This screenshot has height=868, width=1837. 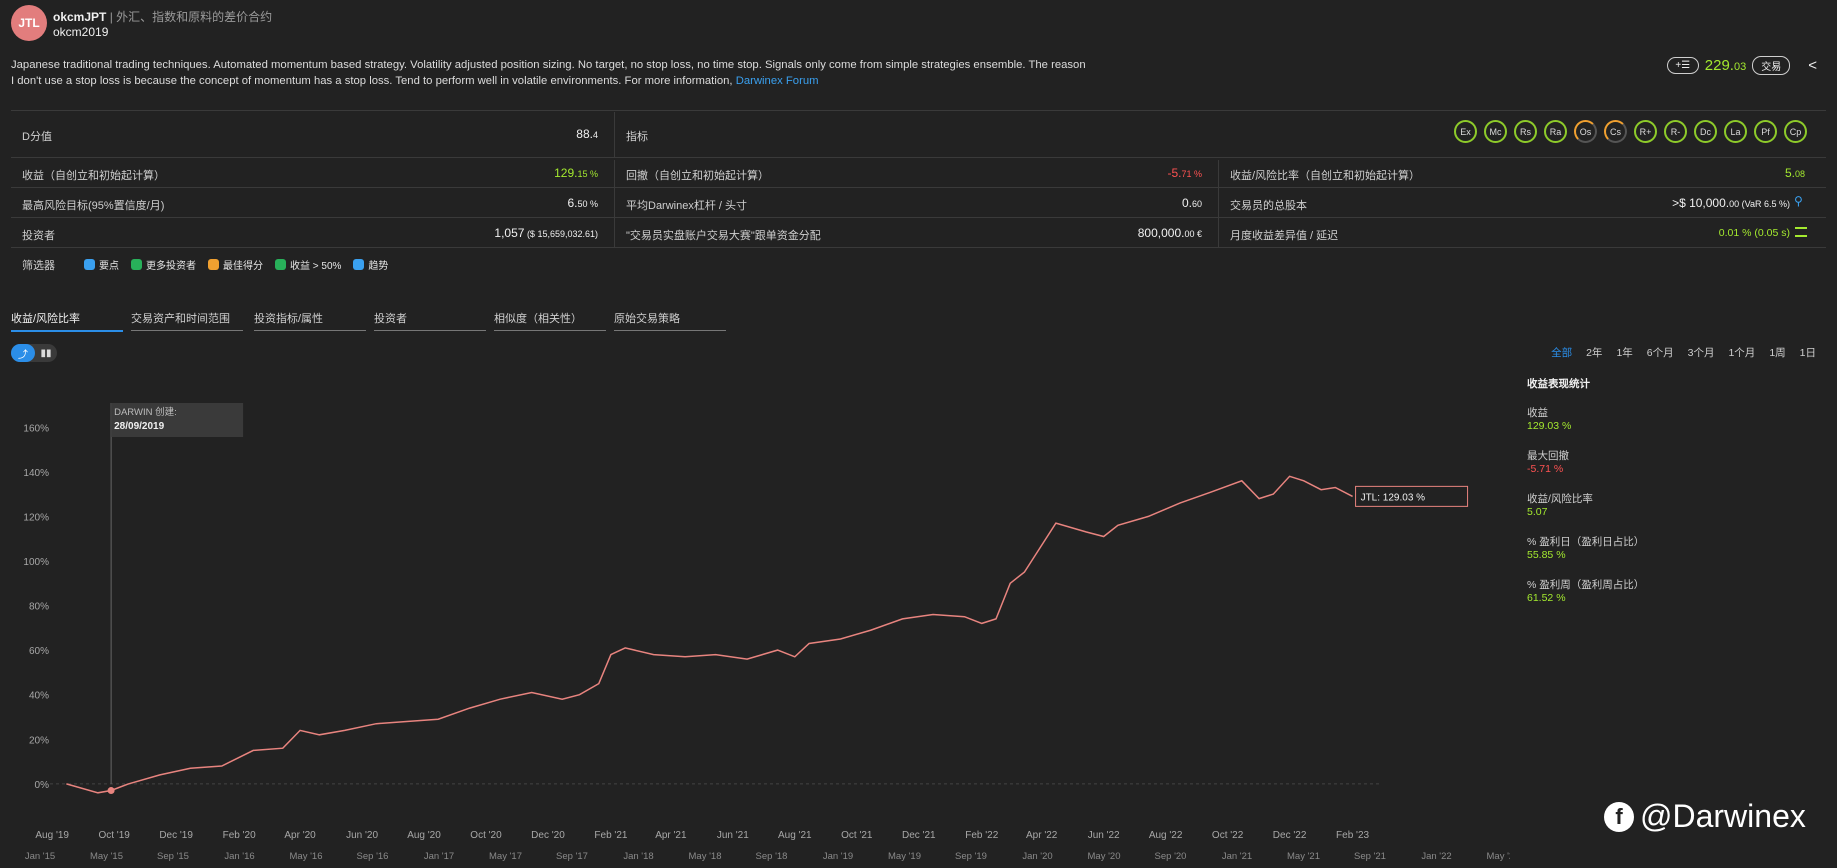 What do you see at coordinates (40, 856) in the screenshot?
I see `navigator-tick-label: Jan '15` at bounding box center [40, 856].